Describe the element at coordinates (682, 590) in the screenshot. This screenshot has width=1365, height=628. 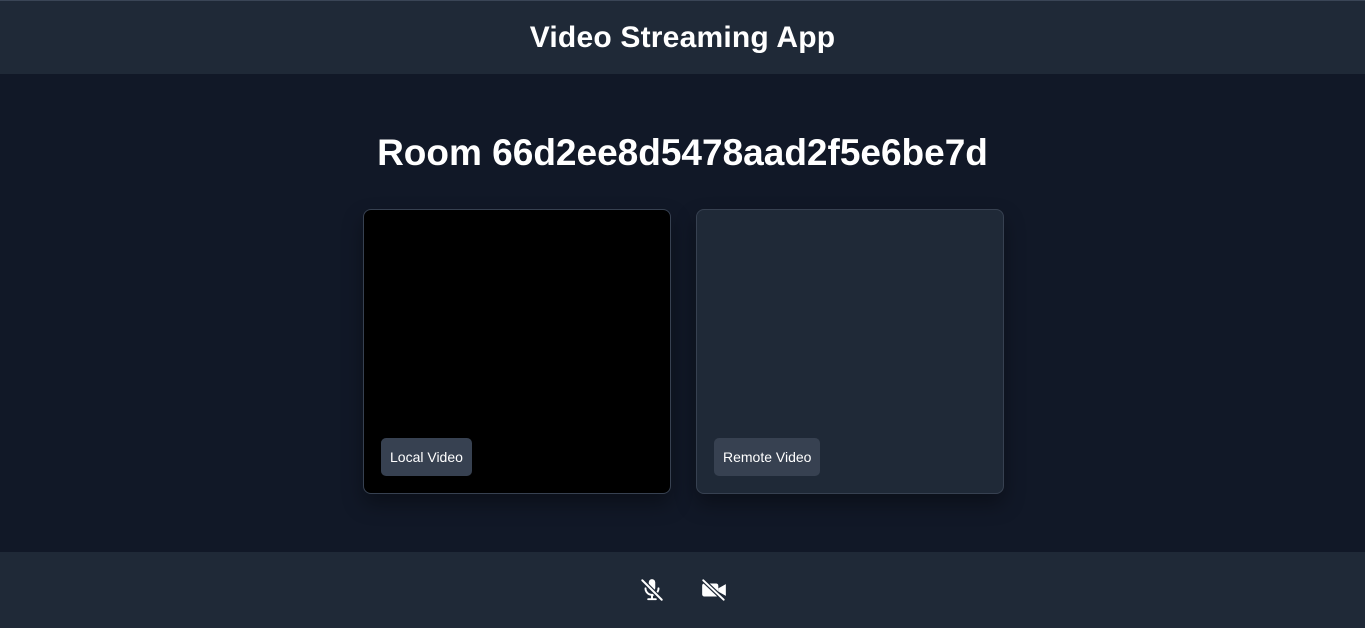
I see `control-bar` at that location.